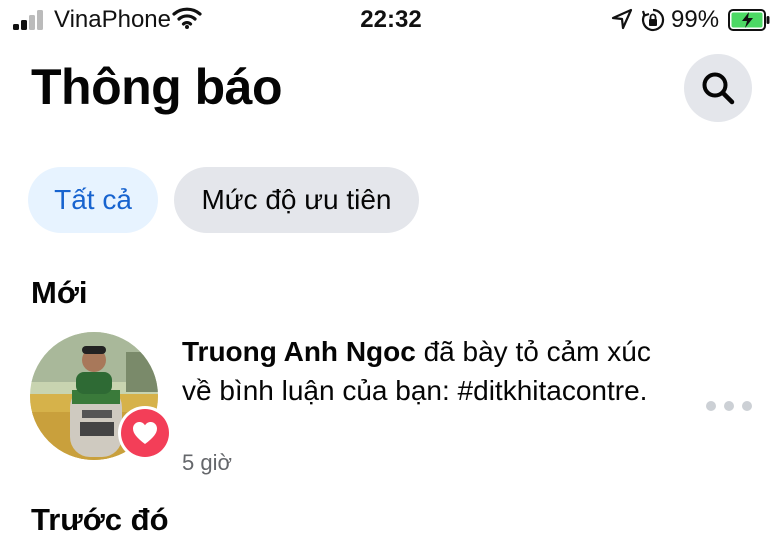 The height and width of the screenshot is (540, 782). What do you see at coordinates (695, 19) in the screenshot?
I see `battery-percent: 99%` at bounding box center [695, 19].